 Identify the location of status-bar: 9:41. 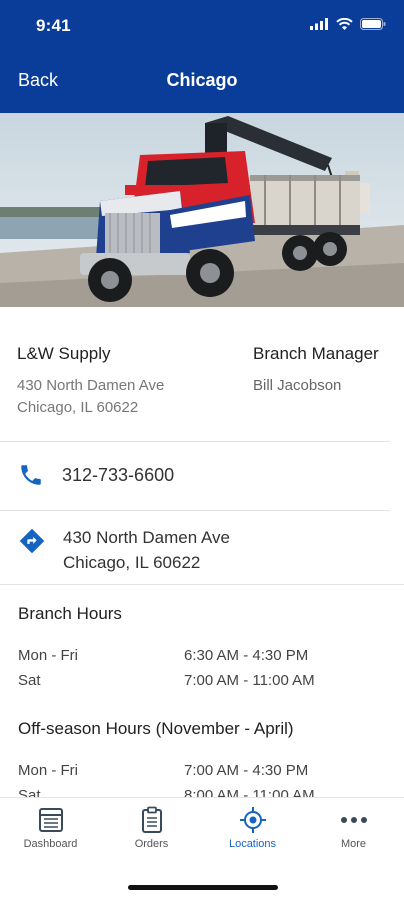
(202, 26).